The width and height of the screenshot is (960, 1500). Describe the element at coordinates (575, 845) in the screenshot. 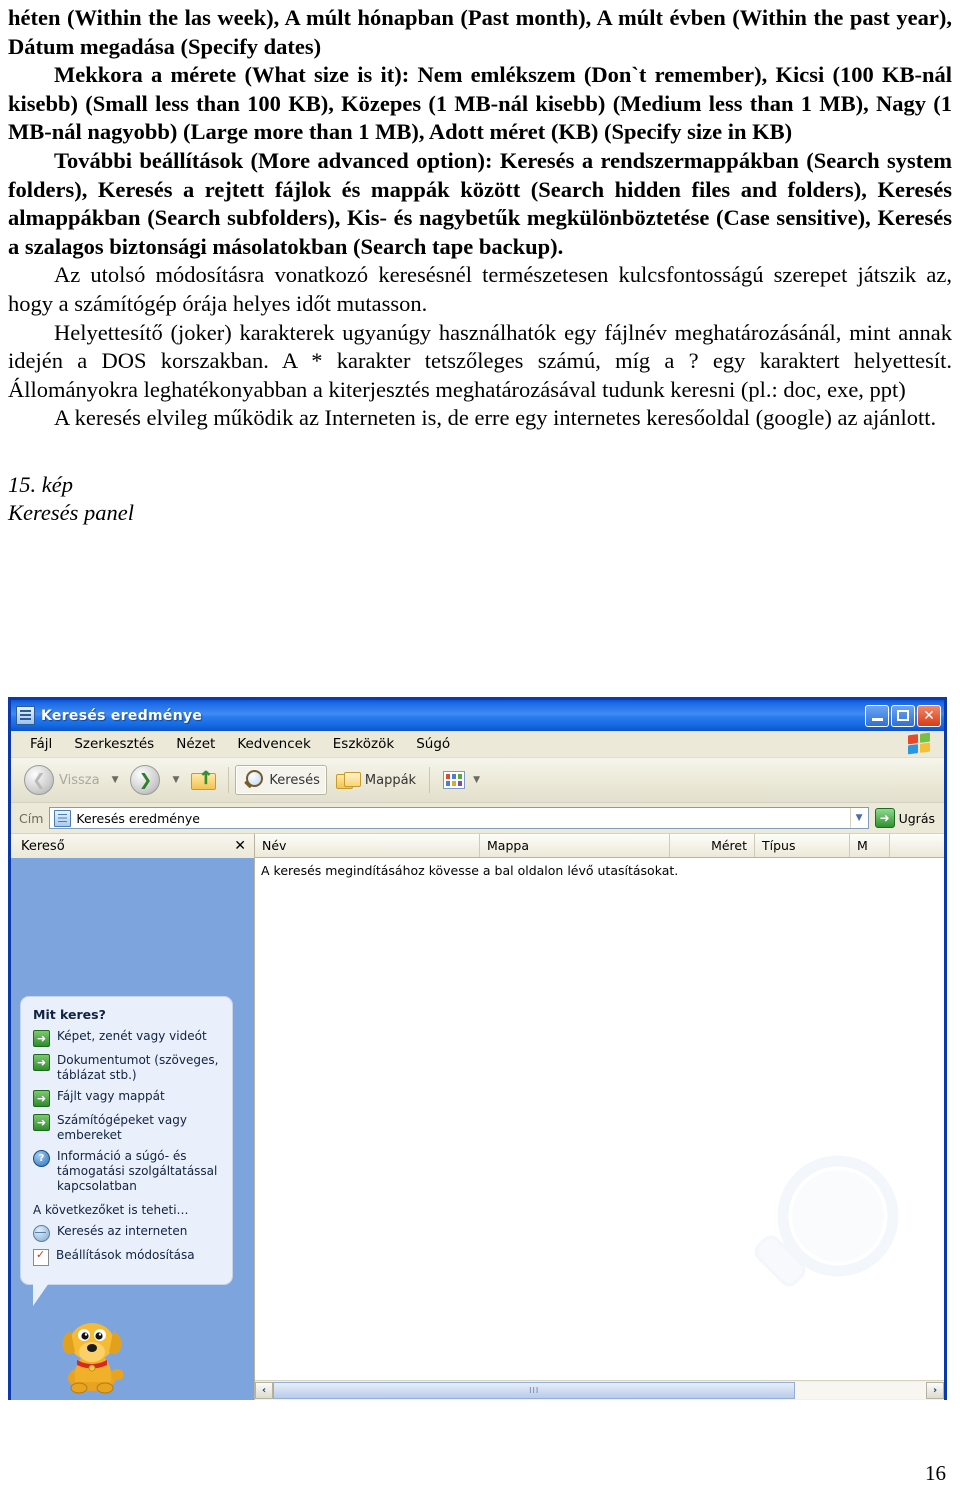

I see `column-header-folder: Mappa` at that location.